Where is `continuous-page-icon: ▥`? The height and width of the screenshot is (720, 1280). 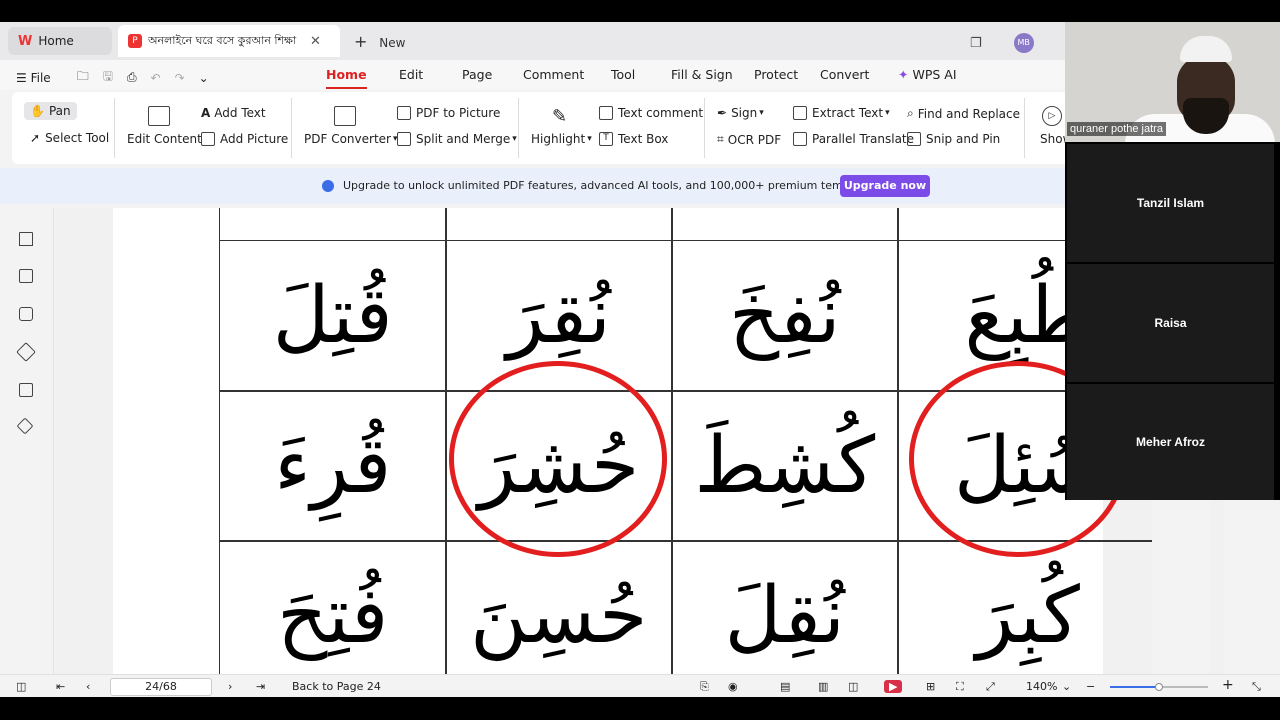 continuous-page-icon: ▥ is located at coordinates (823, 686).